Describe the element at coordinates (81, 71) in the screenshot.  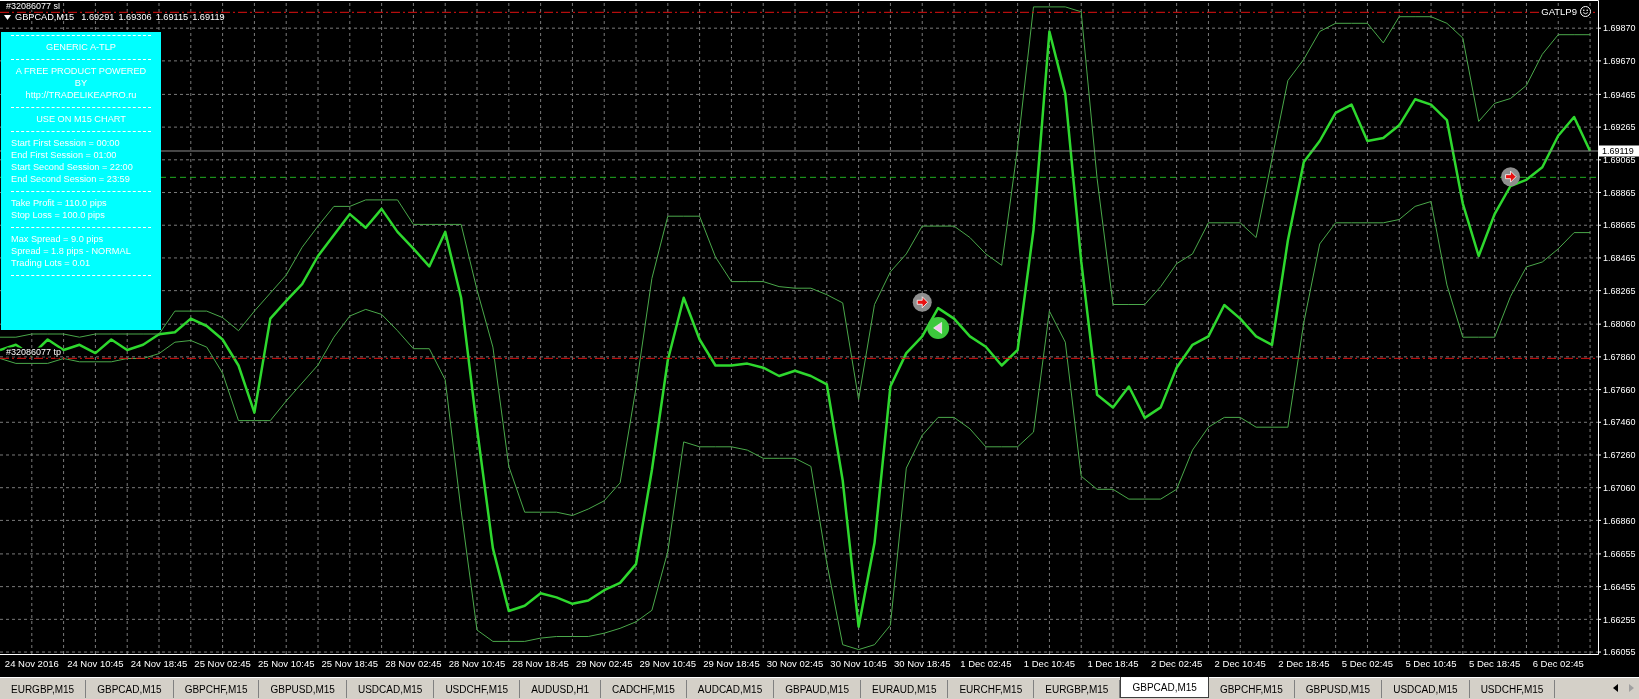
I see `panel-heading: A FREE PRODUCT POWERED` at that location.